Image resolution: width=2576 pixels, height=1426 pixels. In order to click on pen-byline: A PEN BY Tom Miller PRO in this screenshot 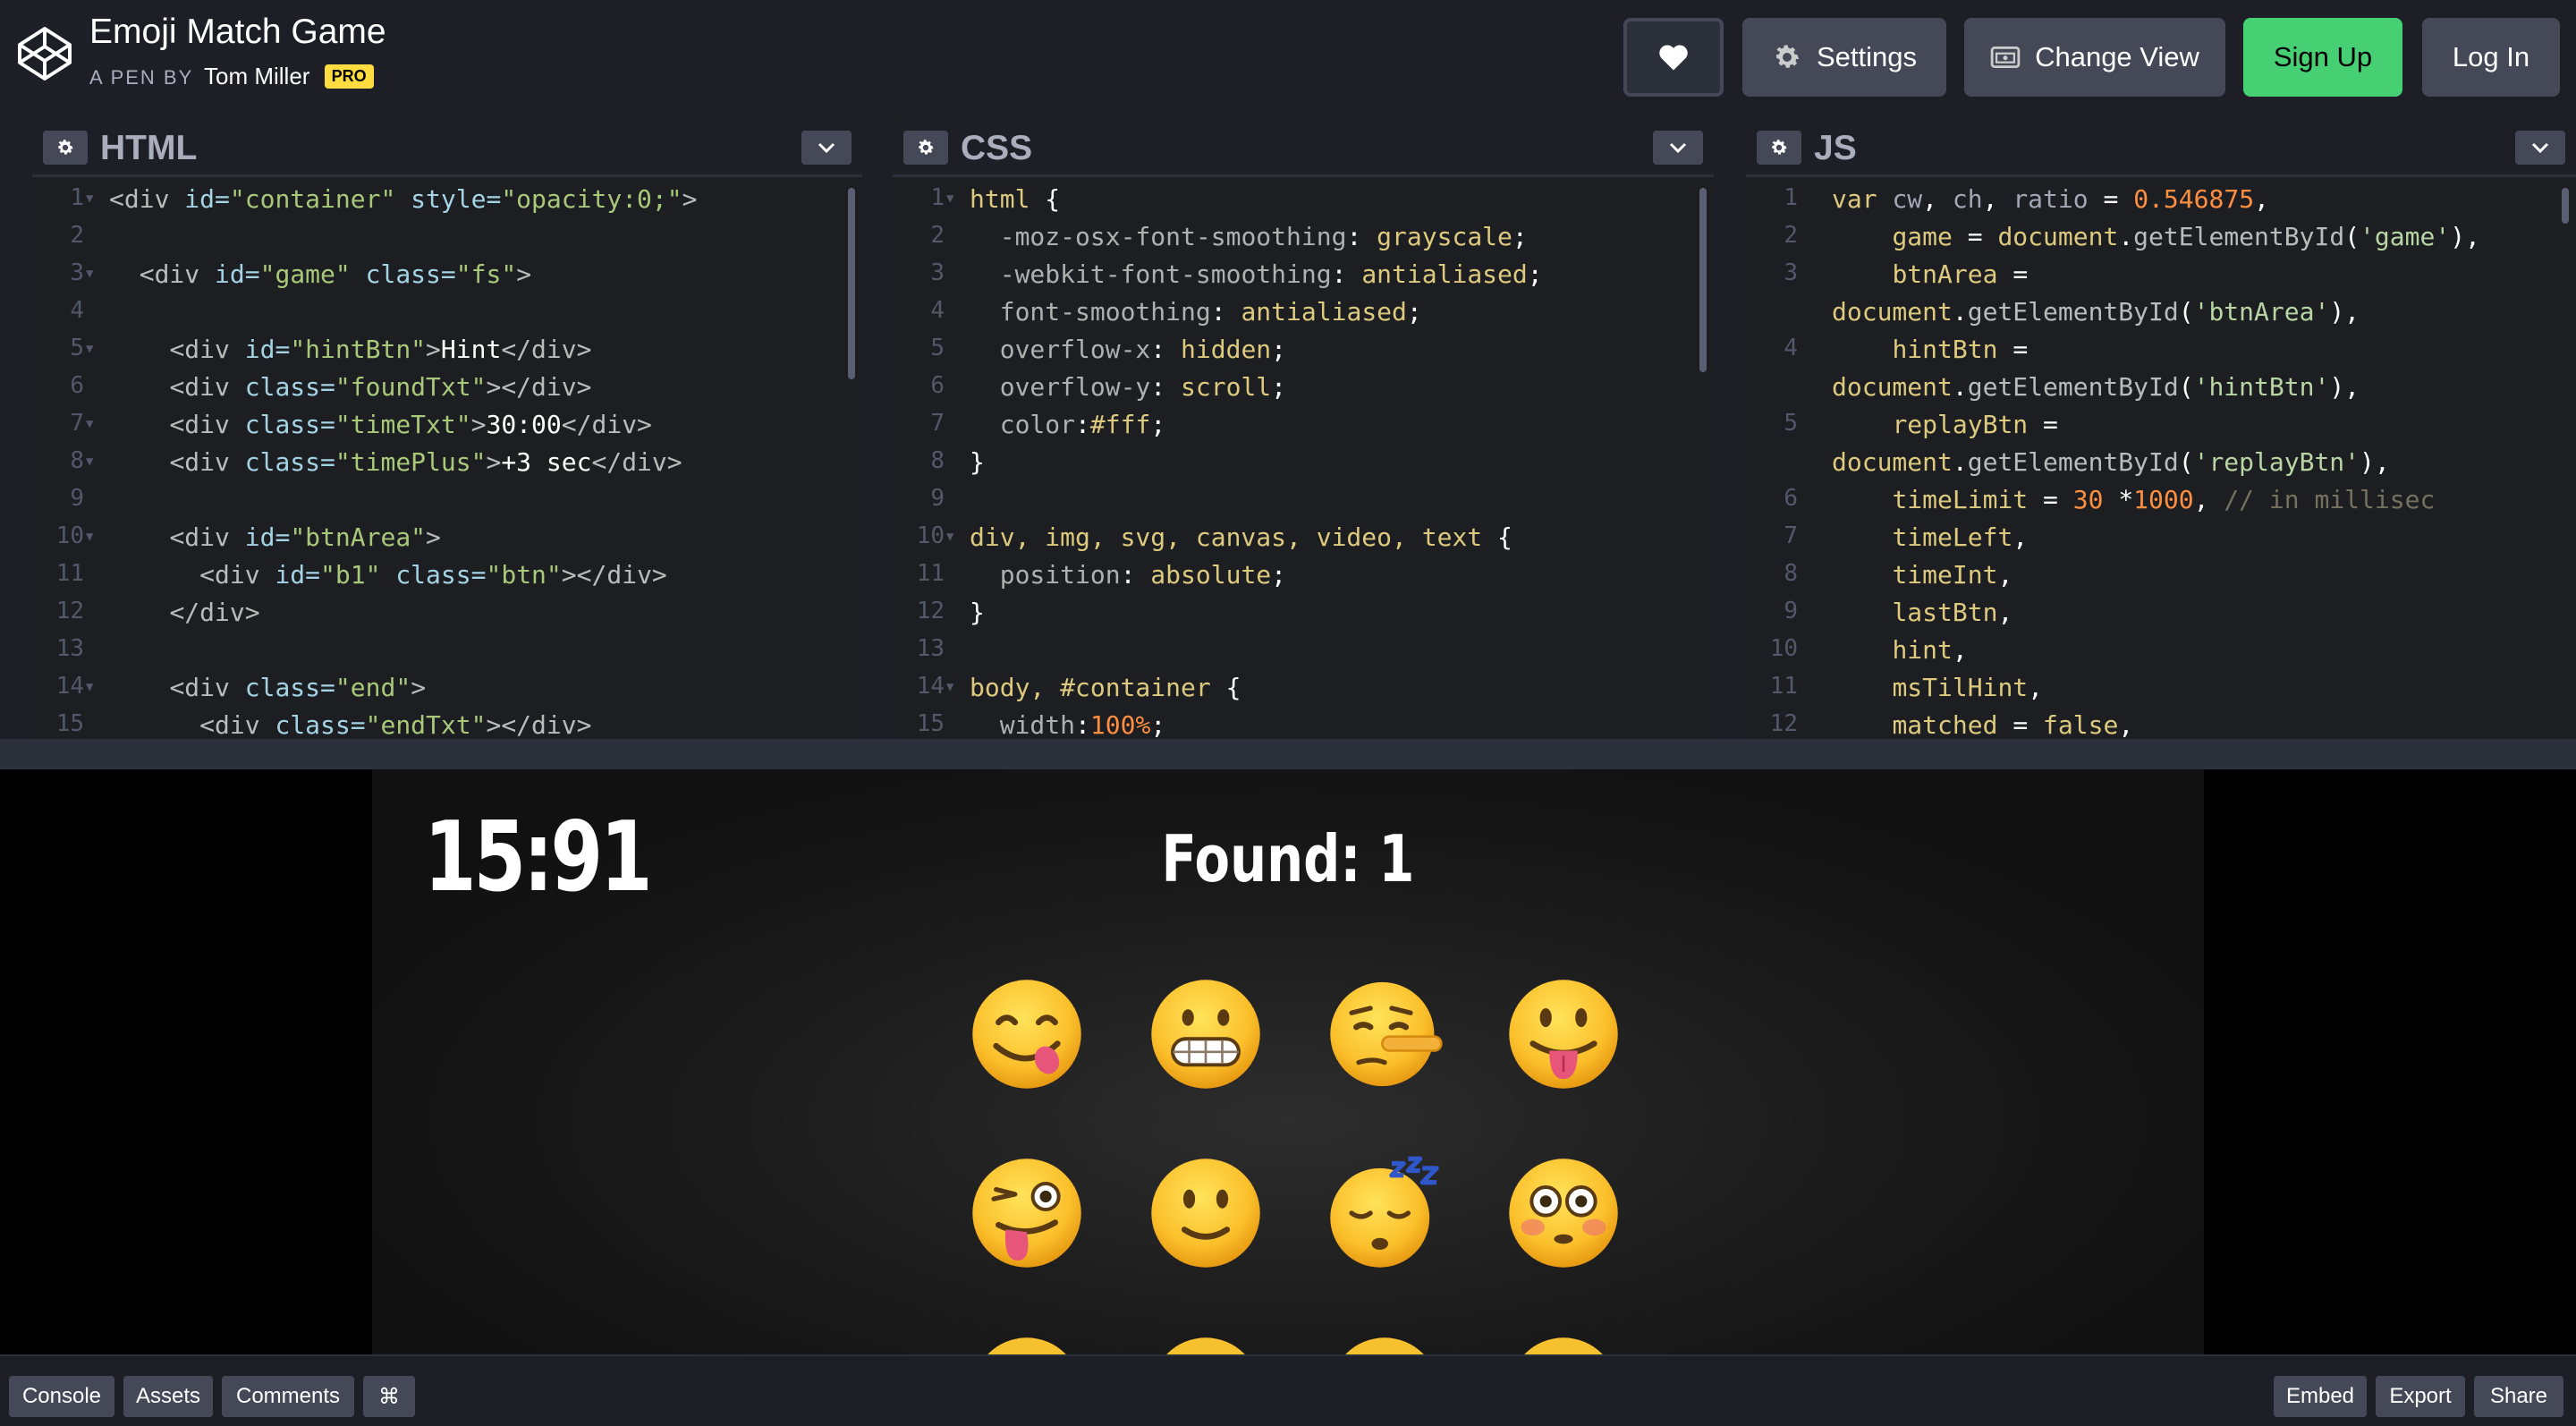, I will do `click(231, 77)`.